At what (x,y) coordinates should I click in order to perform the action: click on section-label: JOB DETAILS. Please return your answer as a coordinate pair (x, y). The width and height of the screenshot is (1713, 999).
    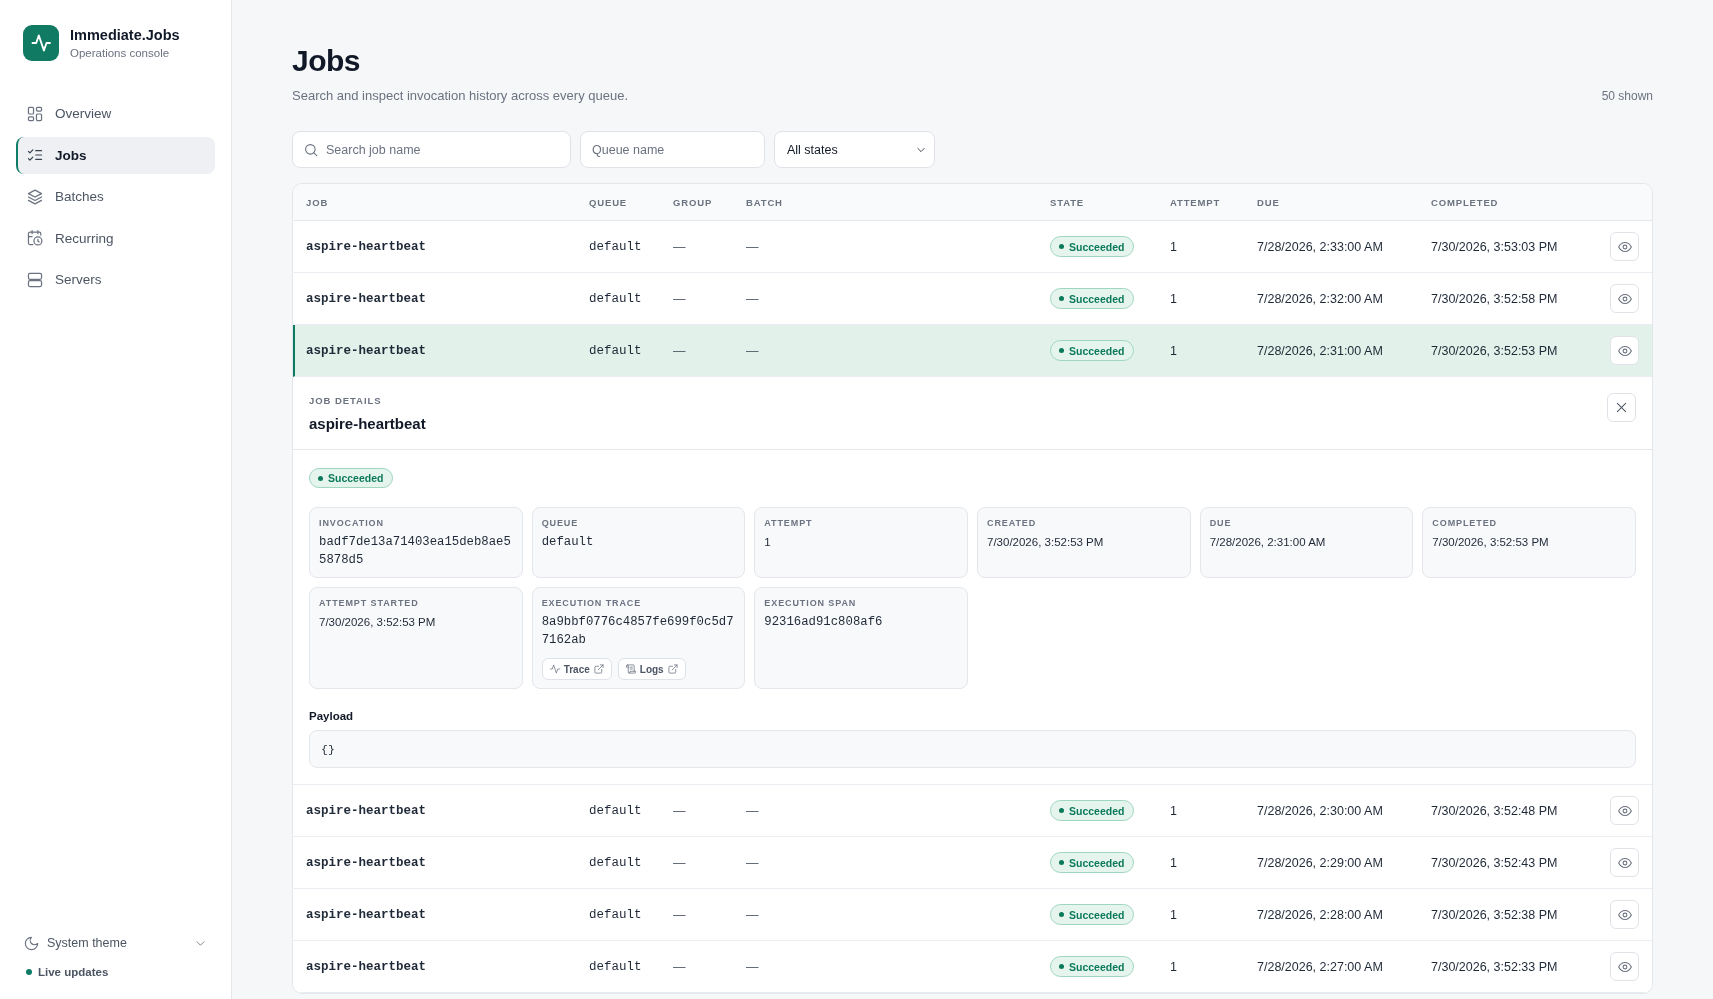
    Looking at the image, I should click on (346, 401).